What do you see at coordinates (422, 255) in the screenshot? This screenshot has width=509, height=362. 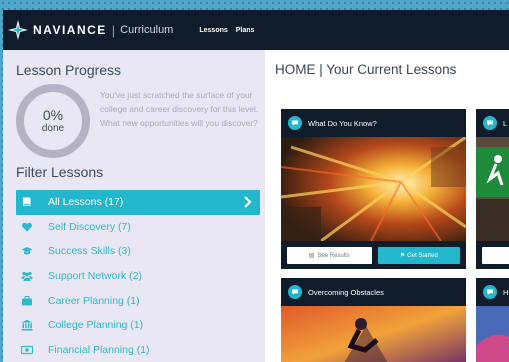 I see `get-started-label: Get Started` at bounding box center [422, 255].